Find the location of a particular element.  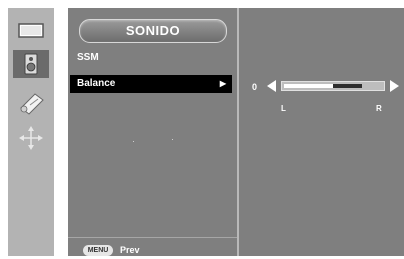

picture-icon is located at coordinates (31, 30).